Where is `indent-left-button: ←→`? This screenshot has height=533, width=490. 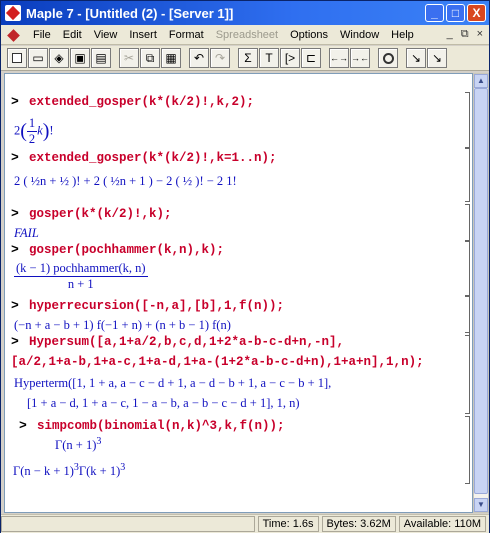 indent-left-button: ←→ is located at coordinates (339, 58).